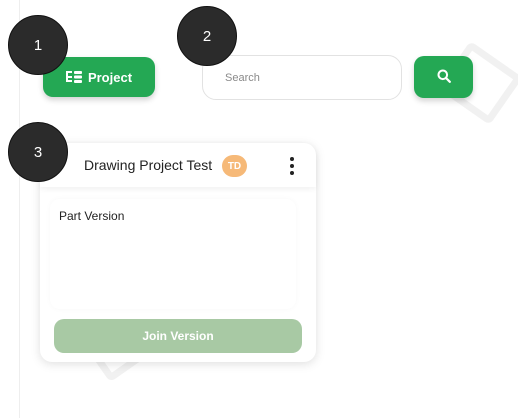 Image resolution: width=518 pixels, height=418 pixels. What do you see at coordinates (178, 336) in the screenshot?
I see `join-version-button: Join Version` at bounding box center [178, 336].